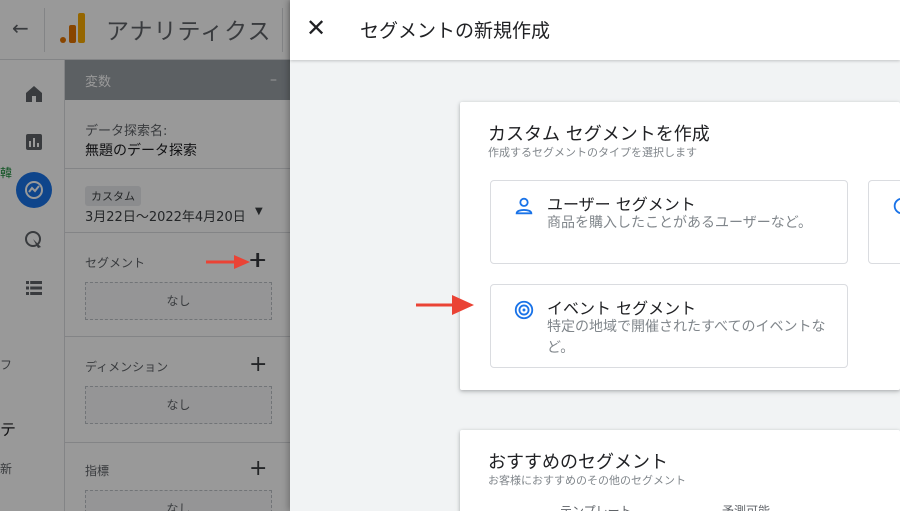 This screenshot has width=900, height=511. I want to click on event-segment-option: イベント セグメント 特定の地域で開催されたすべてのイベントなど。, so click(669, 326).